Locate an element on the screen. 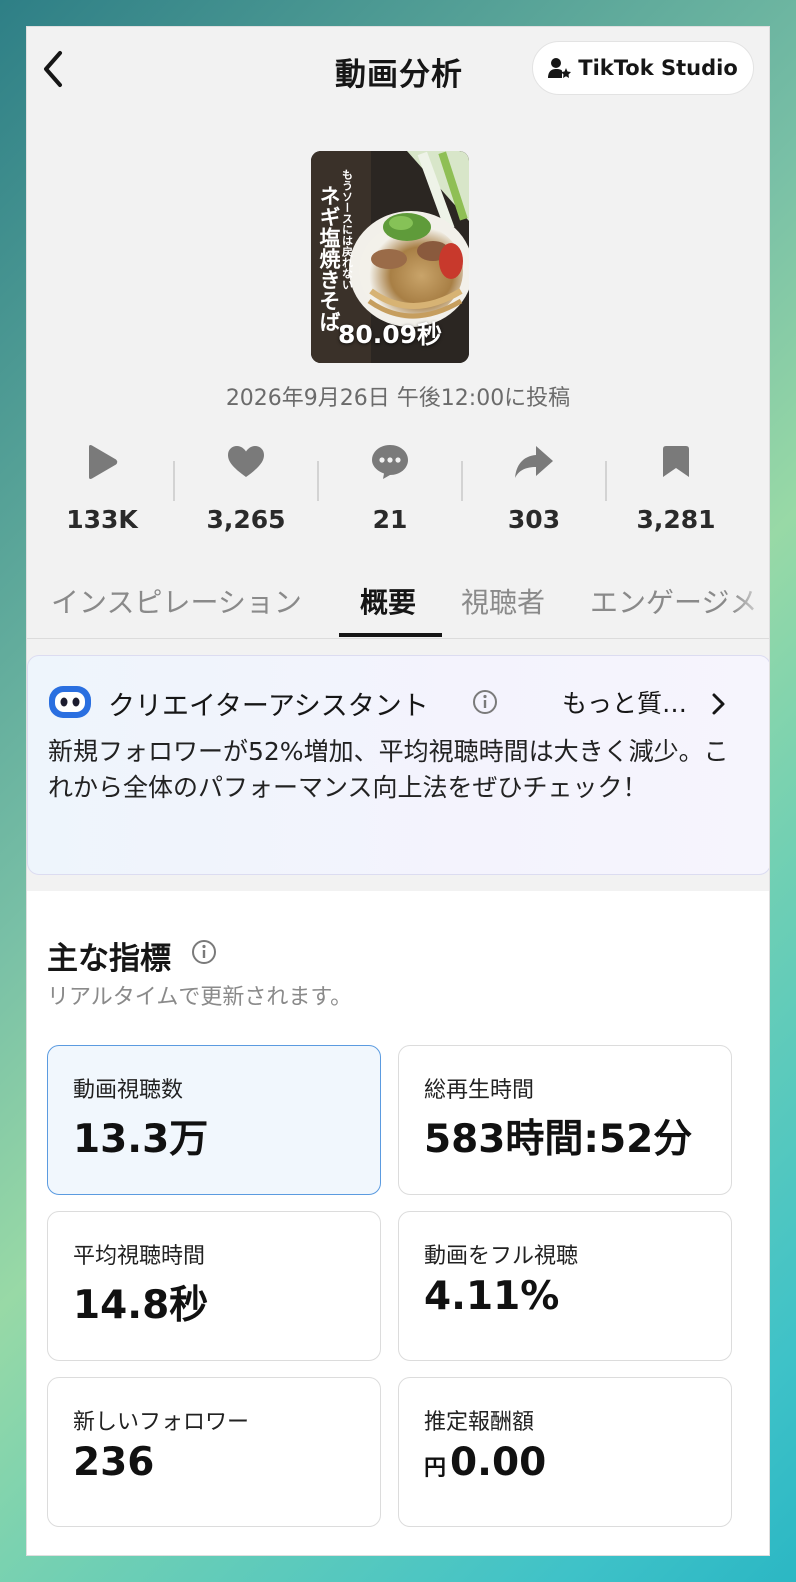 This screenshot has width=796, height=1582. tab-overview: 概要 is located at coordinates (388, 601).